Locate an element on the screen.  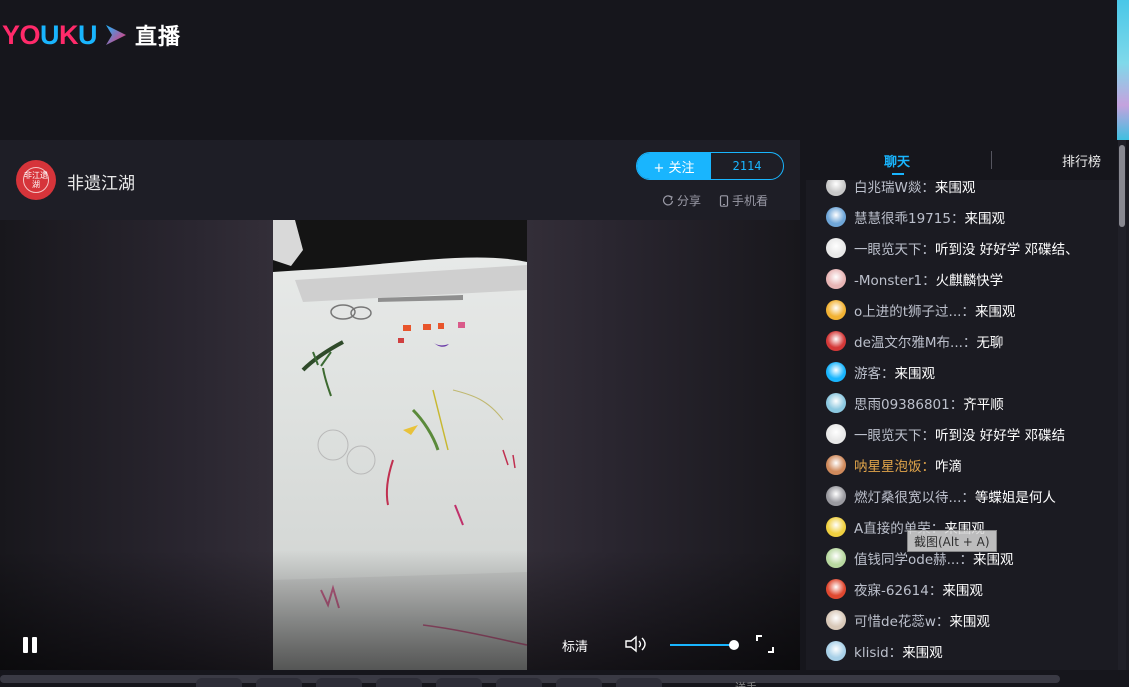
chat-text: 齐平顺 is located at coordinates (983, 405).